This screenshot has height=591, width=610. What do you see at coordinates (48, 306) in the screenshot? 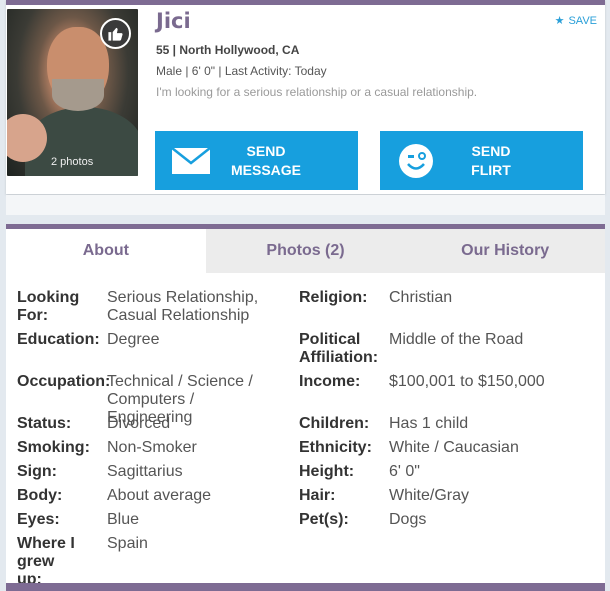
I see `looking-for-label: Looking For:` at bounding box center [48, 306].